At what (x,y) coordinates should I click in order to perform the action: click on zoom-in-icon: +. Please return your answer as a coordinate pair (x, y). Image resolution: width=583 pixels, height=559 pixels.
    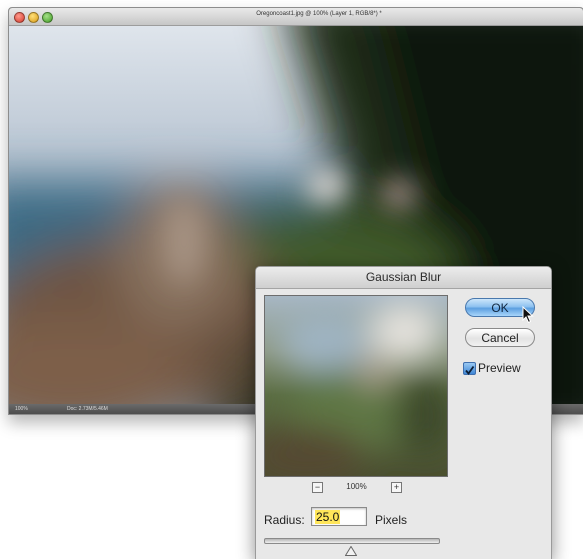
    Looking at the image, I should click on (396, 487).